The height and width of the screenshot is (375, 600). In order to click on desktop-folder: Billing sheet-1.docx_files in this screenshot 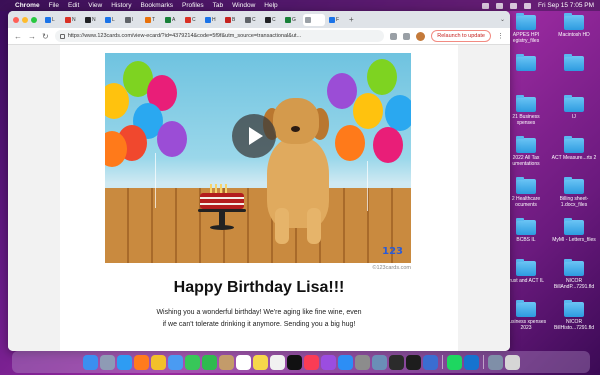, I will do `click(574, 192)`.